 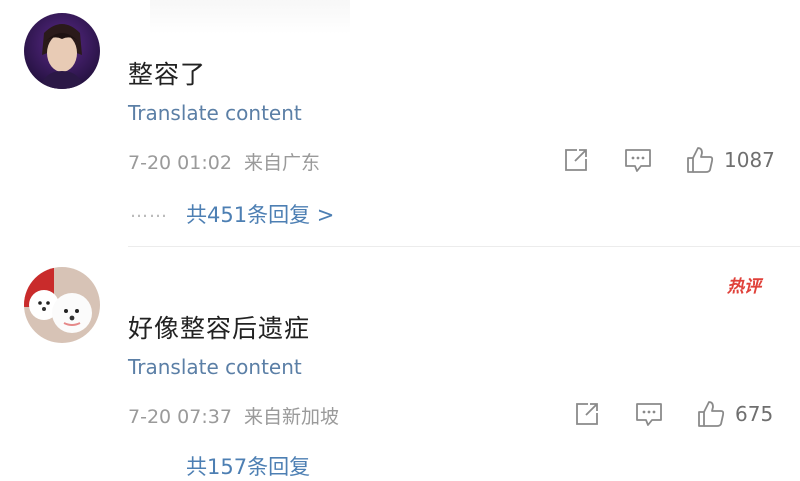 I want to click on comment-text: 整容了, so click(x=167, y=74).